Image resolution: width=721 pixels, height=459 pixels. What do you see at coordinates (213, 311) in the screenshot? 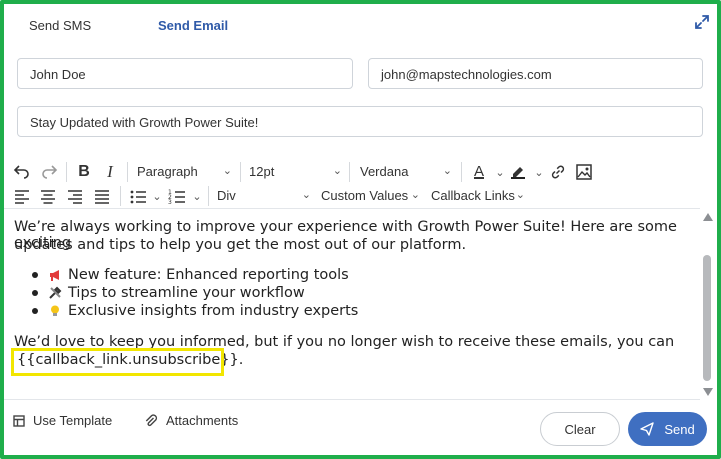
I see `list-item-text: Exclusive insights from industry experts` at bounding box center [213, 311].